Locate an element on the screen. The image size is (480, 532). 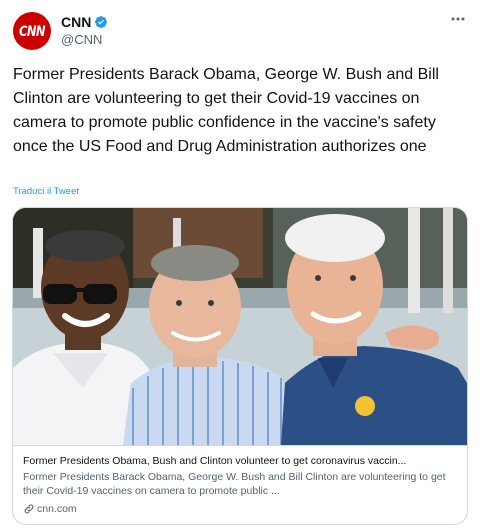
avatar: CNN is located at coordinates (32, 31).